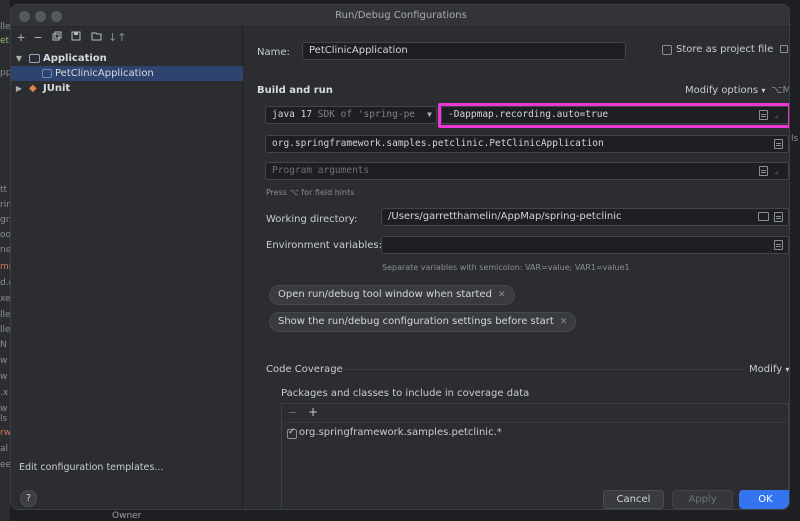 This screenshot has height=521, width=800. What do you see at coordinates (633, 499) in the screenshot?
I see `cancel-button: Cancel` at bounding box center [633, 499].